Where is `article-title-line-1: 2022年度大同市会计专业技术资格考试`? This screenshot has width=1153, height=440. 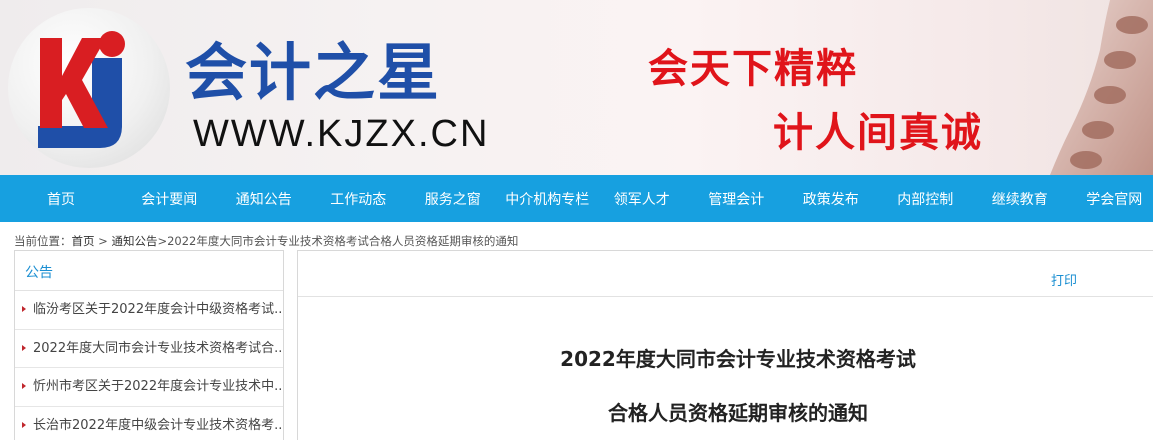 article-title-line-1: 2022年度大同市会计专业技术资格考试 is located at coordinates (738, 359).